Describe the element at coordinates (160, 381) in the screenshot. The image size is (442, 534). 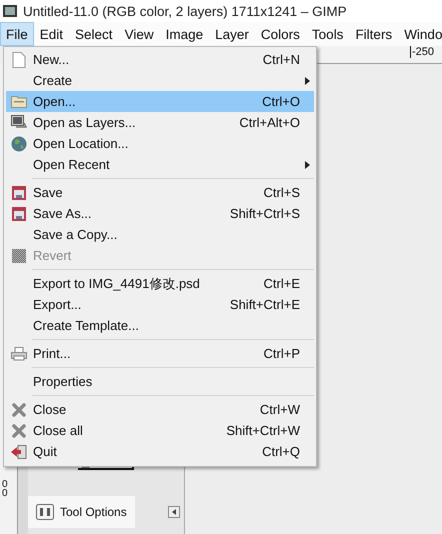
I see `menu-option: Properties` at that location.